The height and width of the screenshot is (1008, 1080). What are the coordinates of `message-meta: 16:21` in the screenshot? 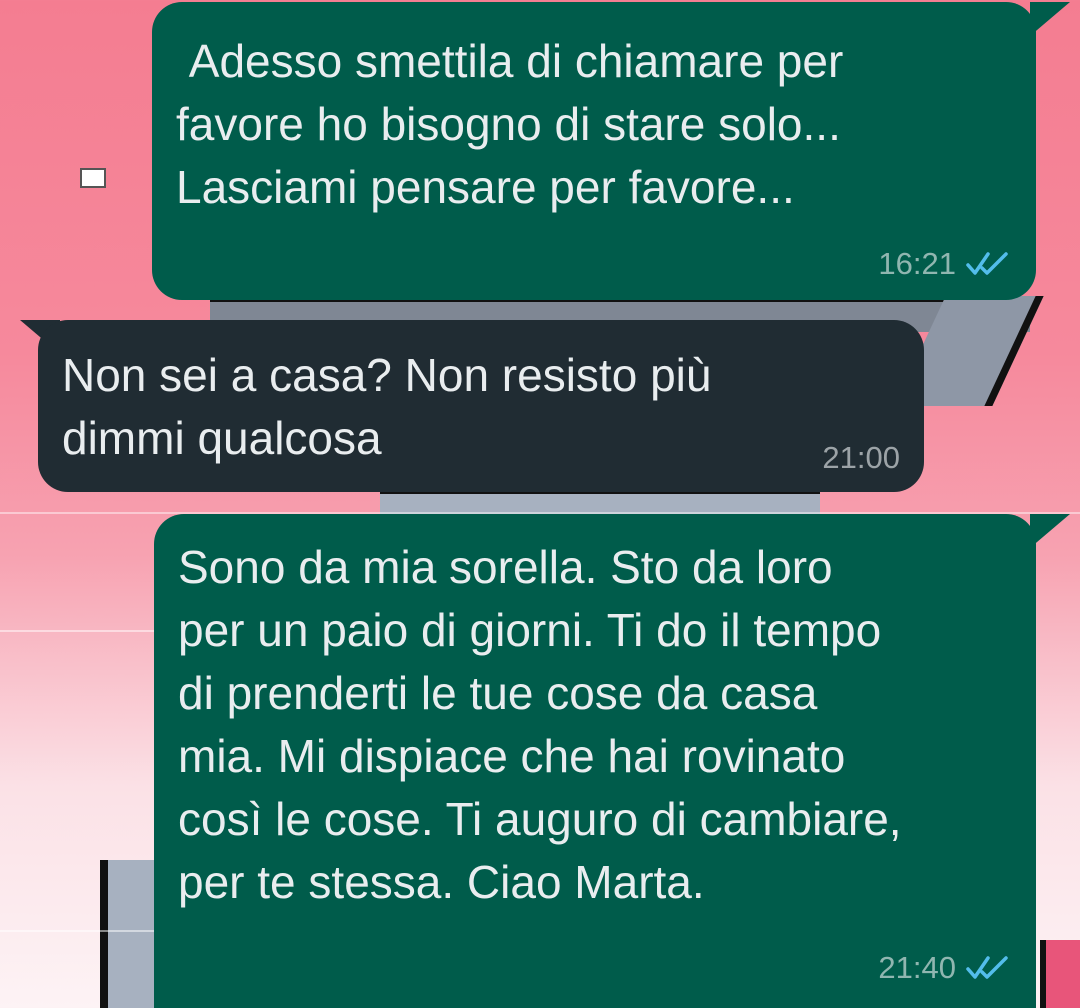 It's located at (944, 264).